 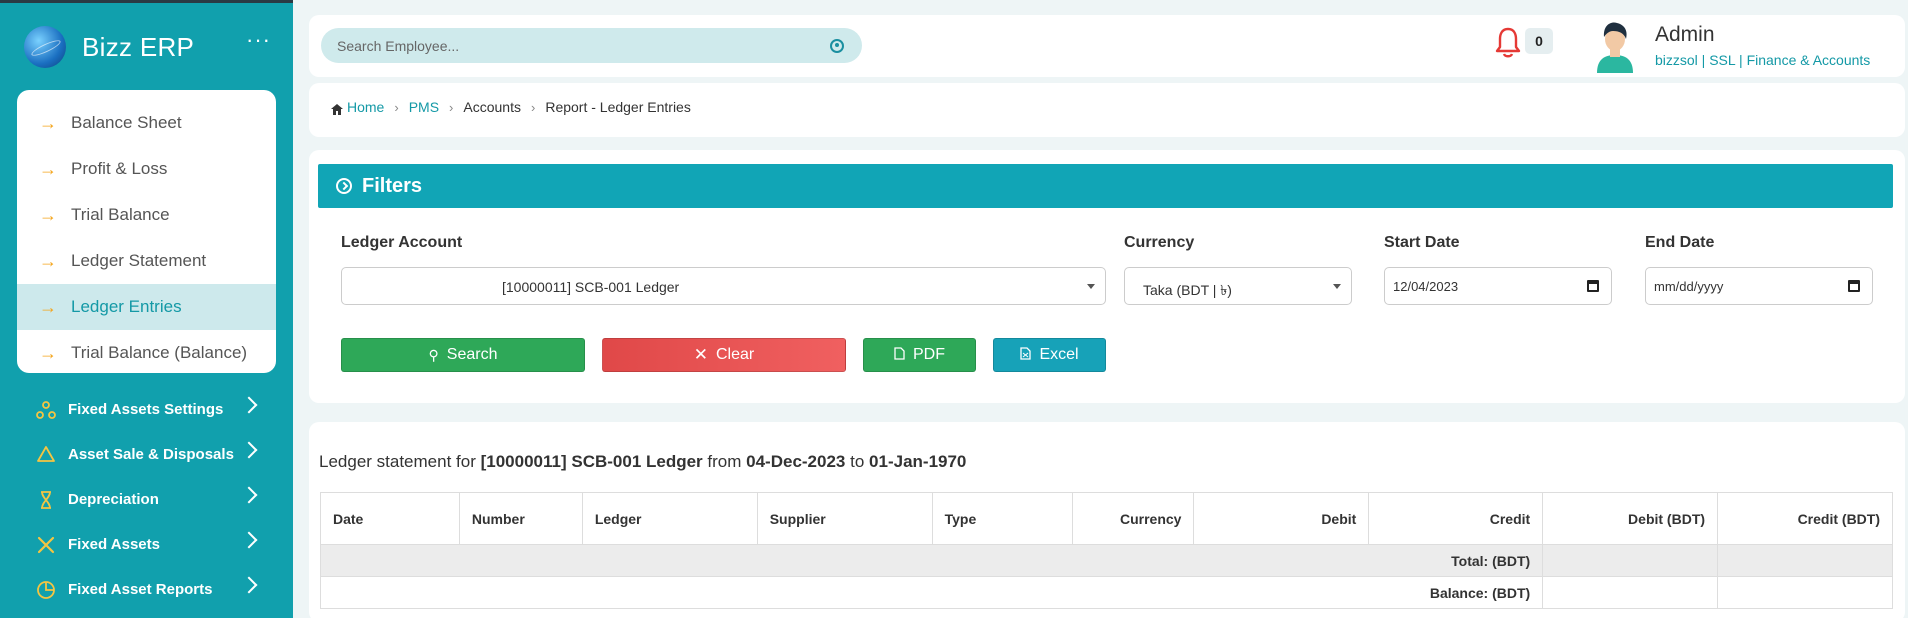 What do you see at coordinates (46, 500) in the screenshot?
I see `hourglass-icon` at bounding box center [46, 500].